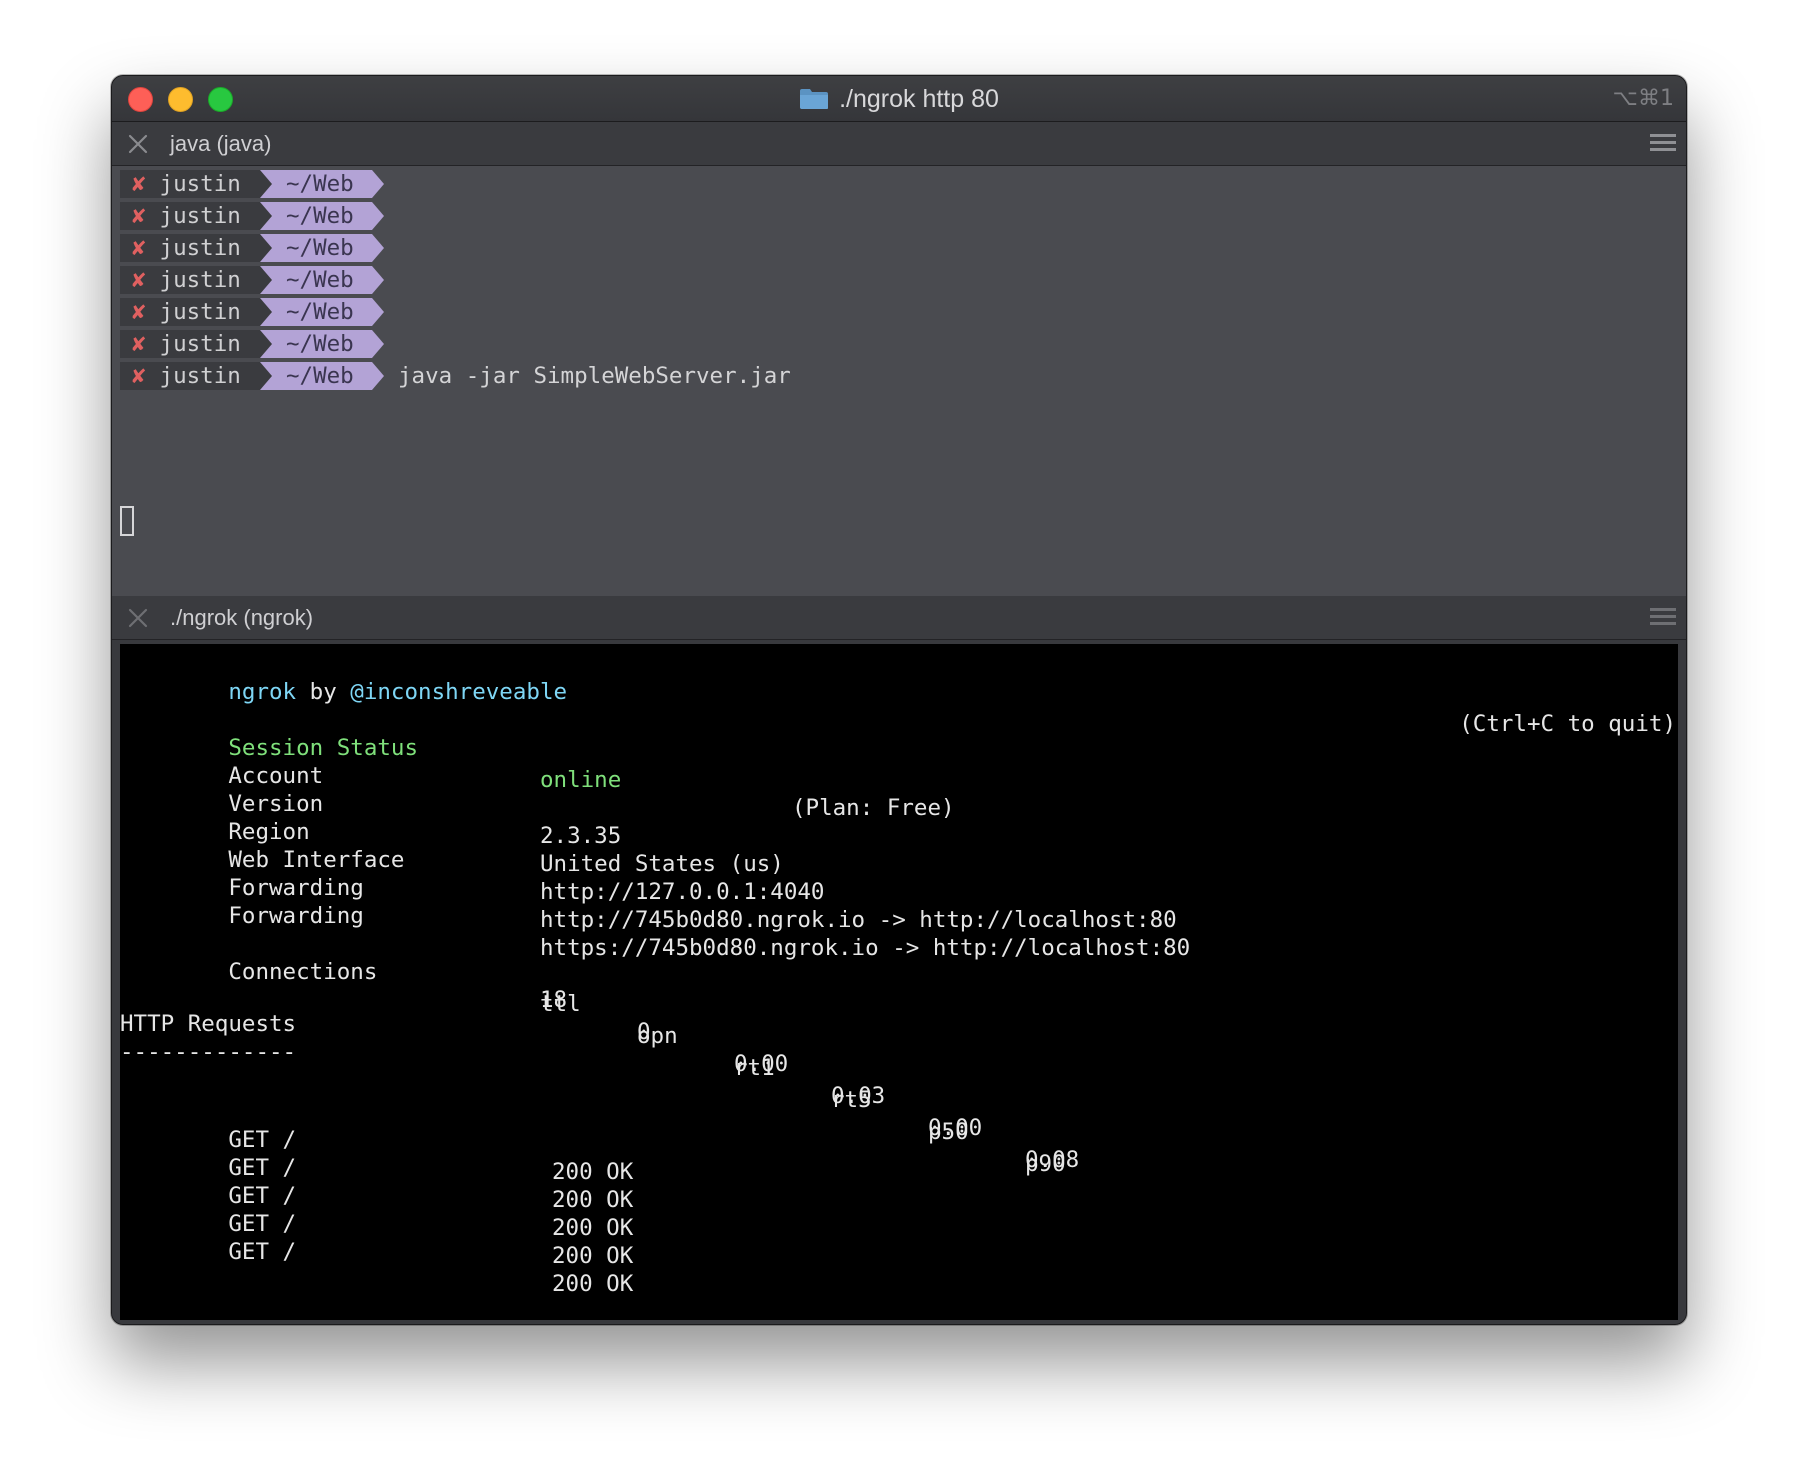 The height and width of the screenshot is (1474, 1798). What do you see at coordinates (593, 1284) in the screenshot?
I see `http-request-status: 200 OK` at bounding box center [593, 1284].